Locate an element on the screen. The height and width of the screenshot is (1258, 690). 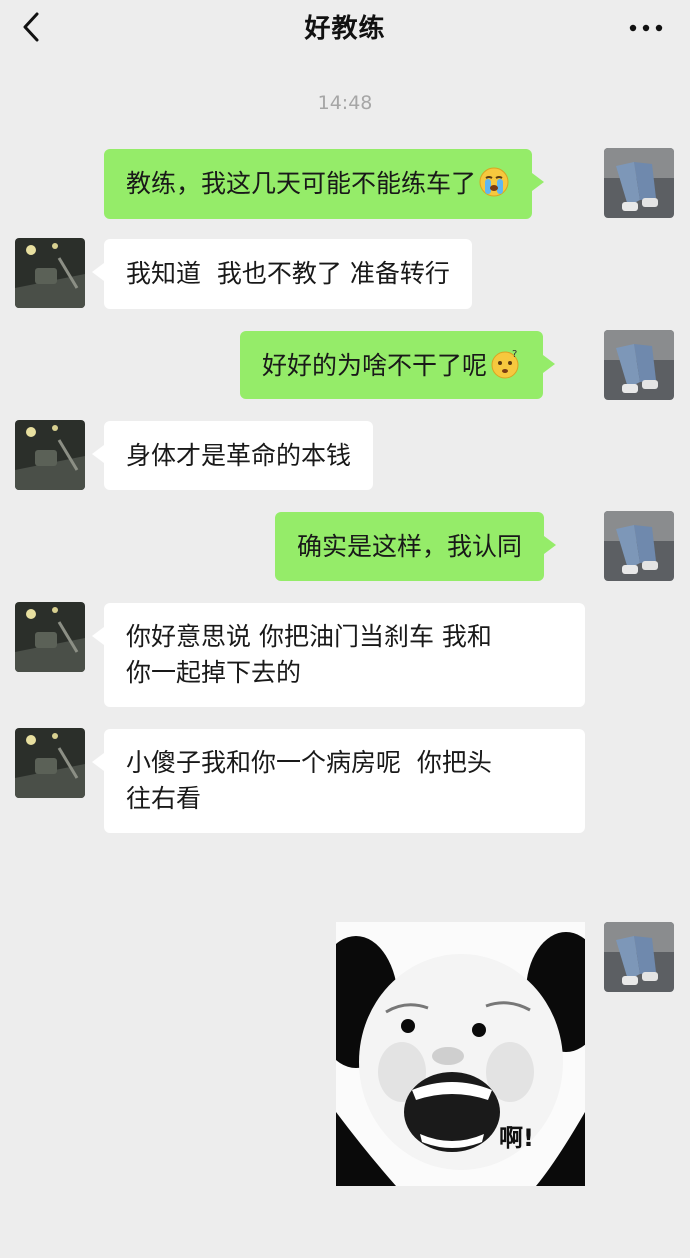
message-bubble-outgoing: 教练，我这几天可能不能练车了 is located at coordinates (324, 184).